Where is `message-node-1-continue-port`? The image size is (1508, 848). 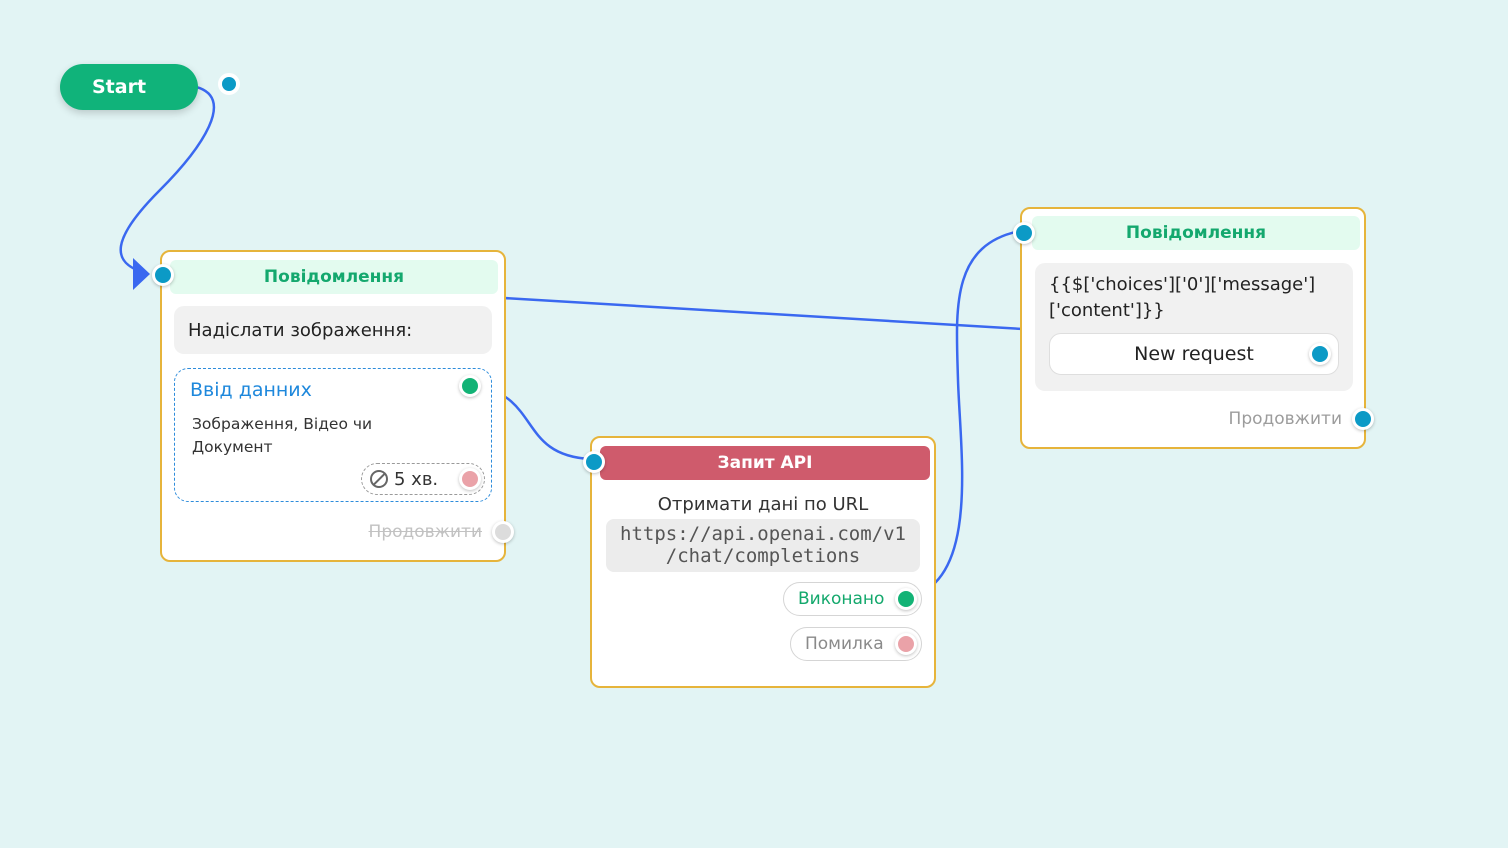
message-node-1-continue-port is located at coordinates (503, 532).